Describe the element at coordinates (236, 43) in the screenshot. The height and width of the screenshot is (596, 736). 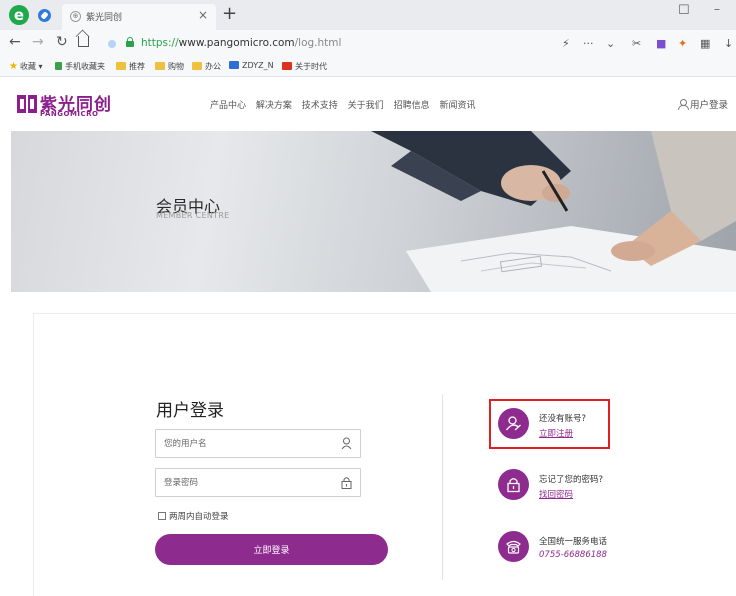
I see `url-host: www.pangomicro.com` at that location.